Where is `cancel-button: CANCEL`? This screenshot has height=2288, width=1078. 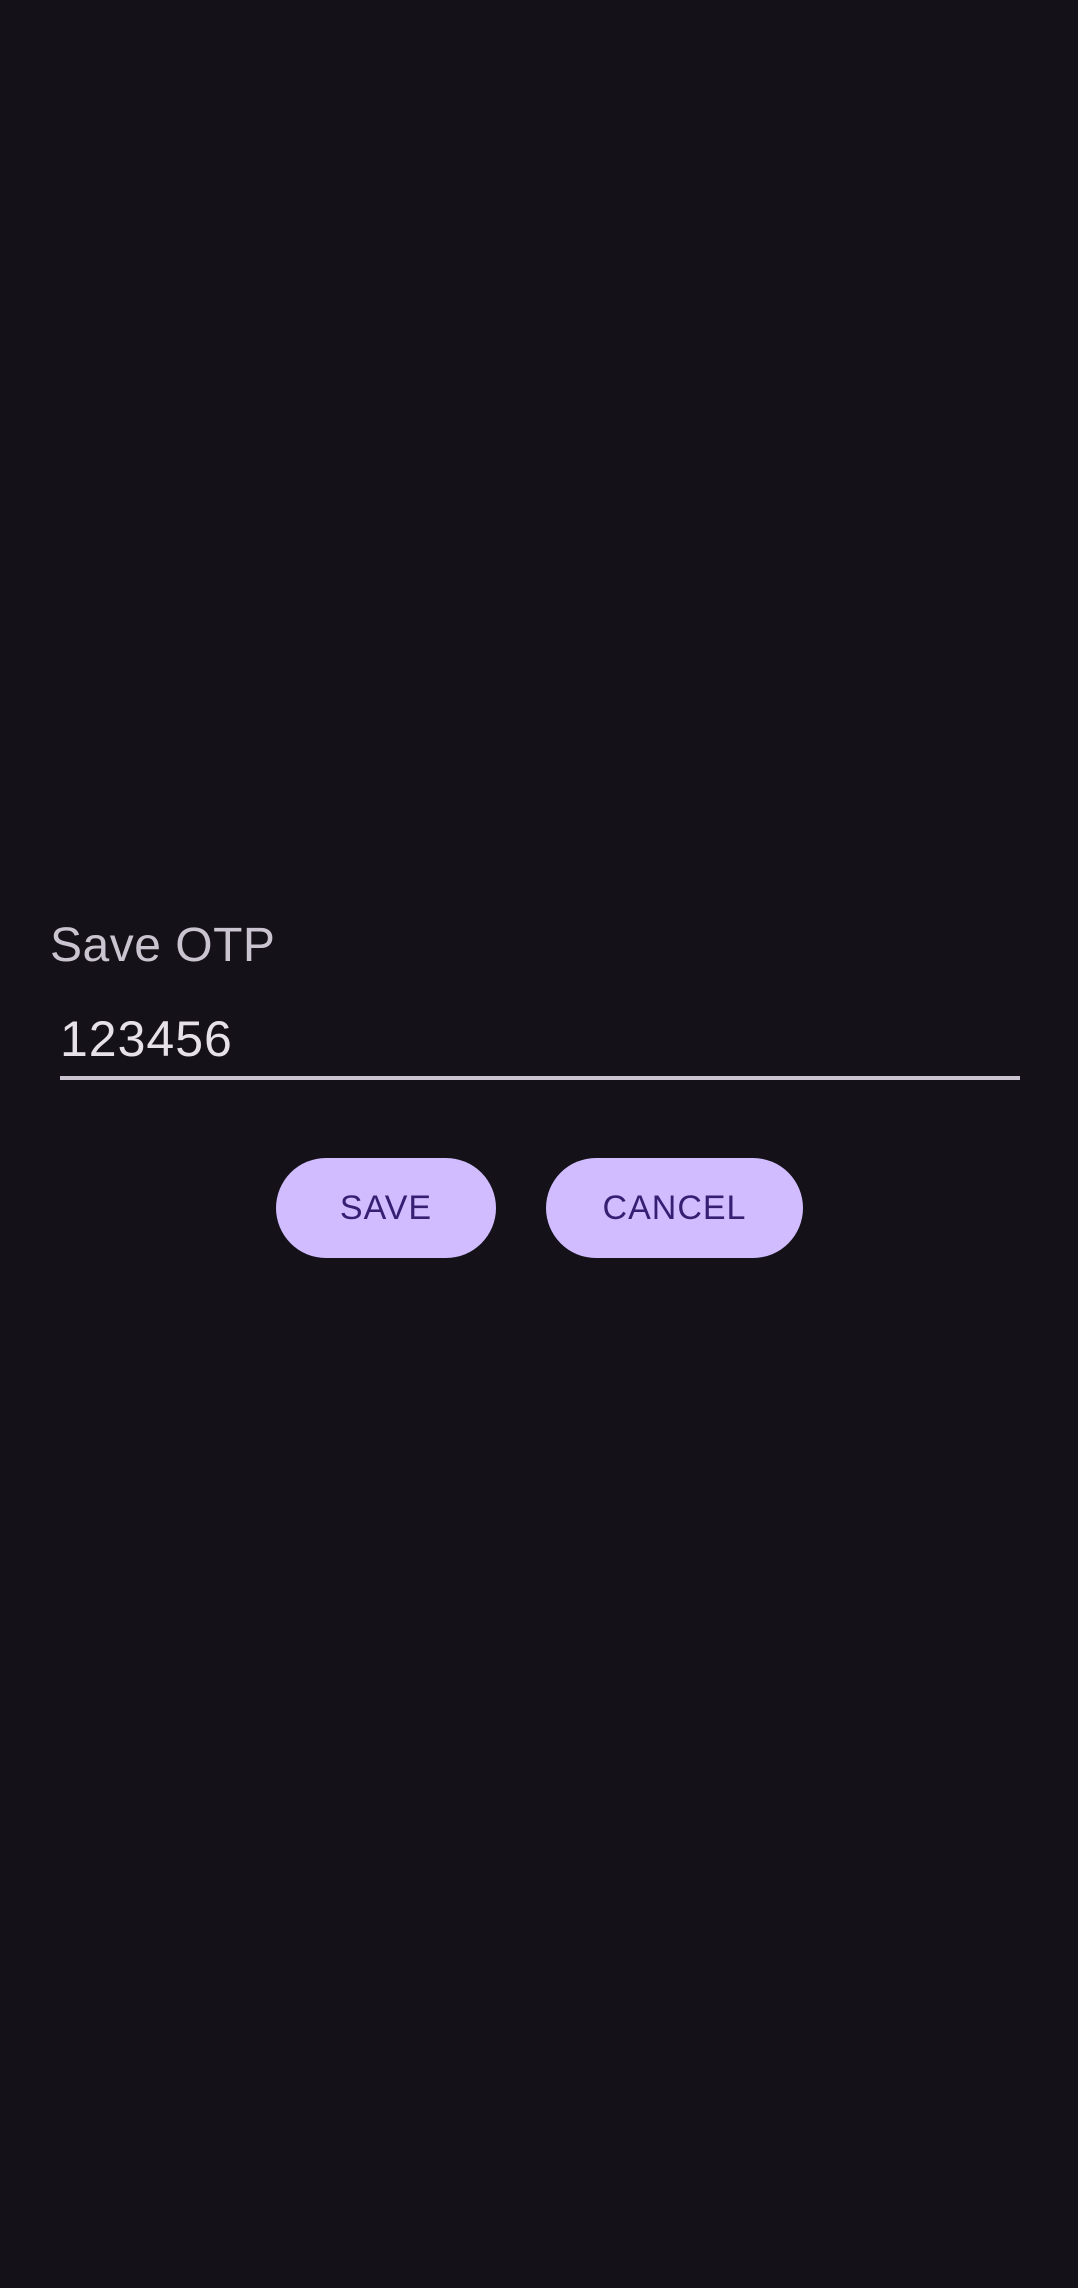 cancel-button: CANCEL is located at coordinates (674, 1208).